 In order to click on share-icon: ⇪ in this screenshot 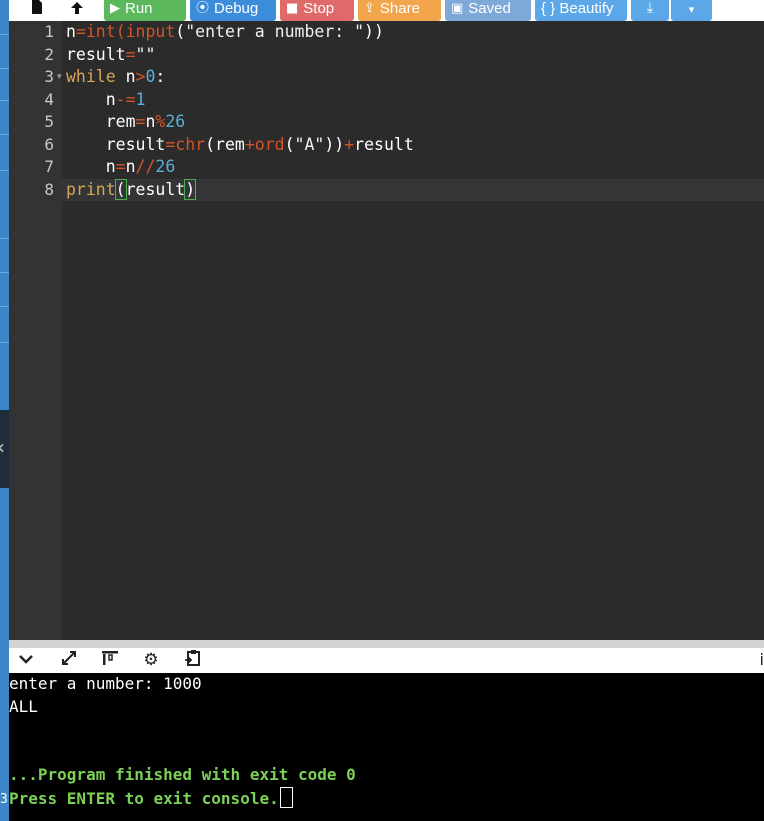, I will do `click(369, 8)`.